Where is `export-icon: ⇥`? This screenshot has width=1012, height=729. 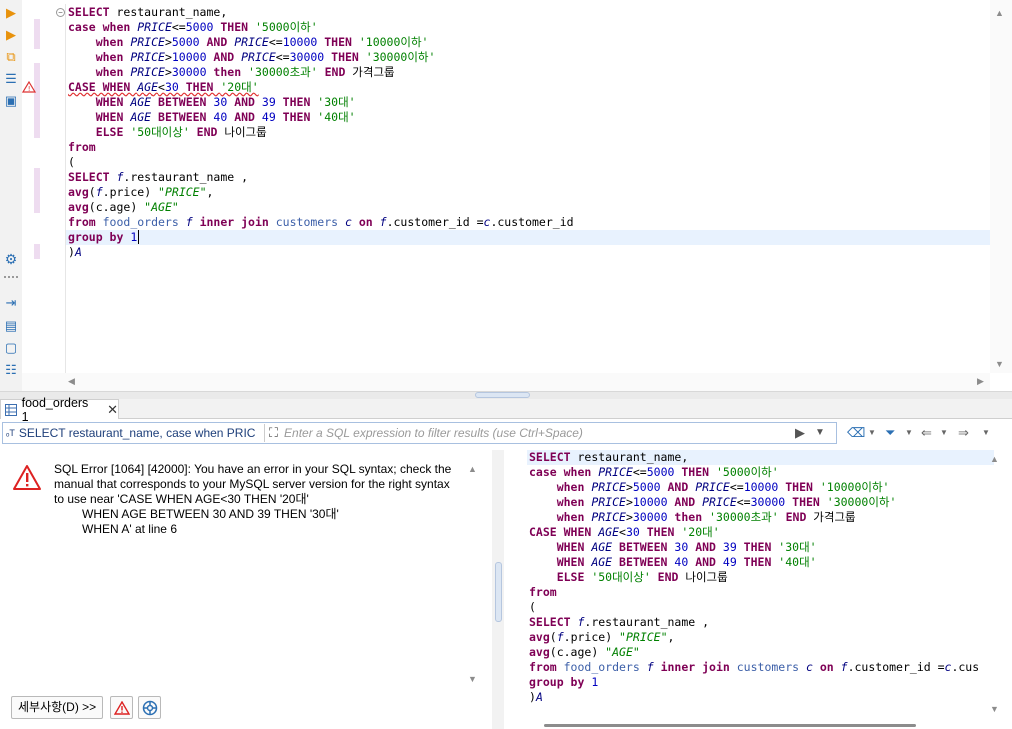 export-icon: ⇥ is located at coordinates (11, 303).